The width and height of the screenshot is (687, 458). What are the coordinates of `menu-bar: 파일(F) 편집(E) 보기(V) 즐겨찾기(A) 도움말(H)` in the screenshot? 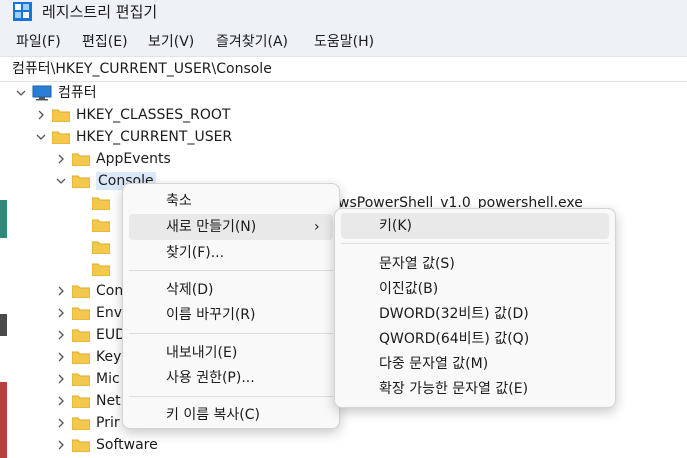 It's located at (343, 42).